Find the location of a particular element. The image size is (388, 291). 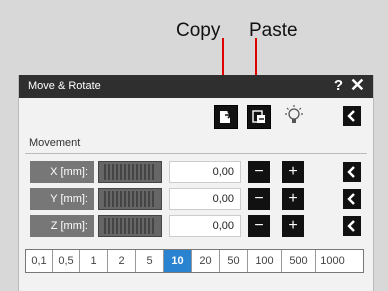

movement-section-label: Movement is located at coordinates (55, 143).